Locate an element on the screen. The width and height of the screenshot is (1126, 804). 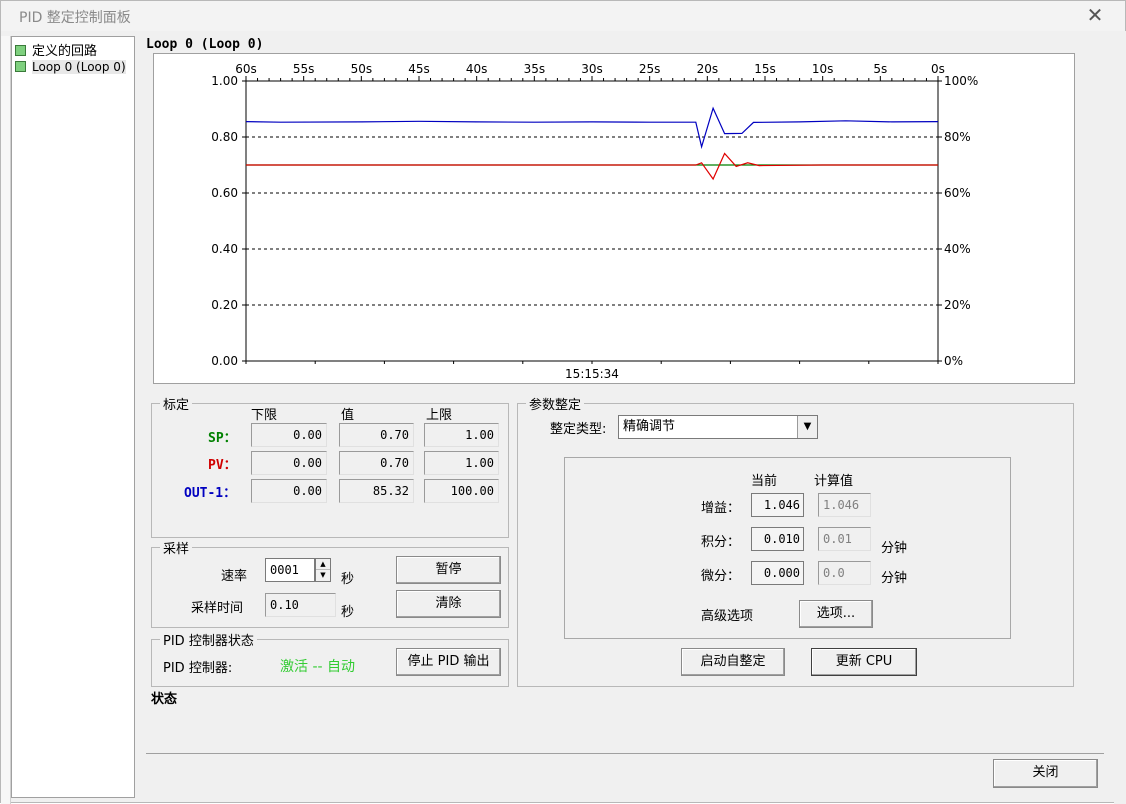
y-tick-label-left: 0.80 is located at coordinates (224, 137).